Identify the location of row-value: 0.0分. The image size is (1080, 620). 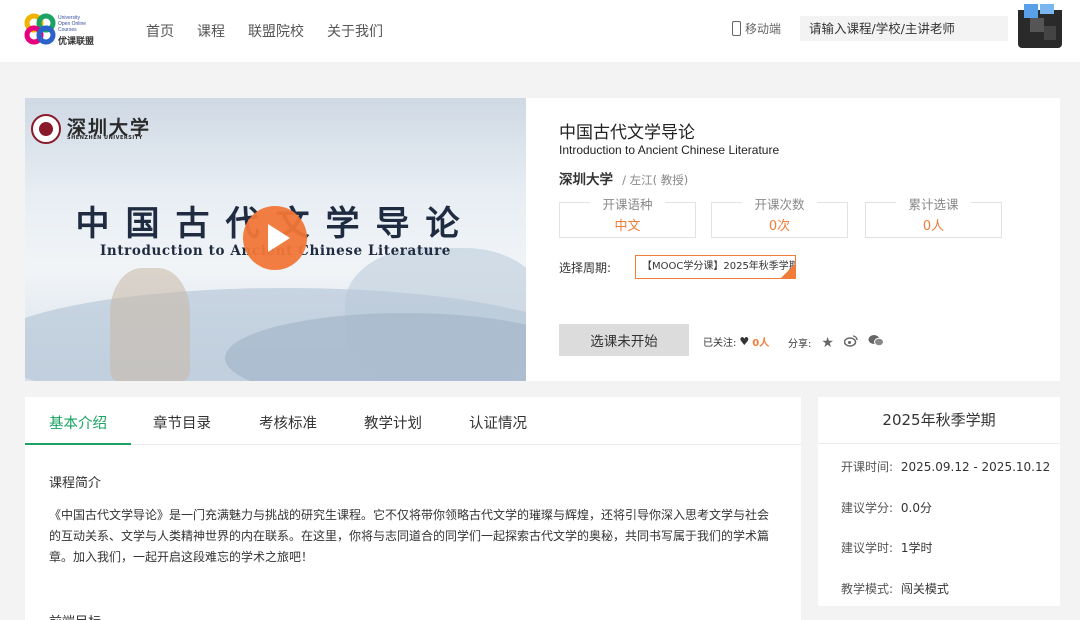
(916, 508).